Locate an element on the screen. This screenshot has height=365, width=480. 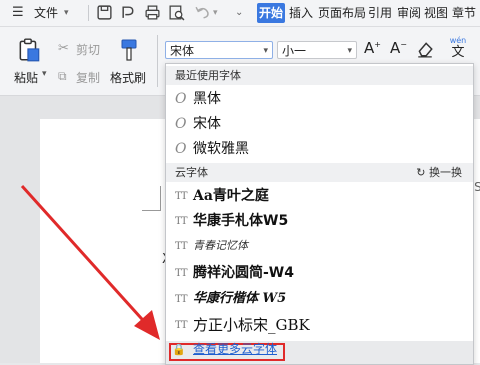
annotation-arrow is located at coordinates (90, 262).